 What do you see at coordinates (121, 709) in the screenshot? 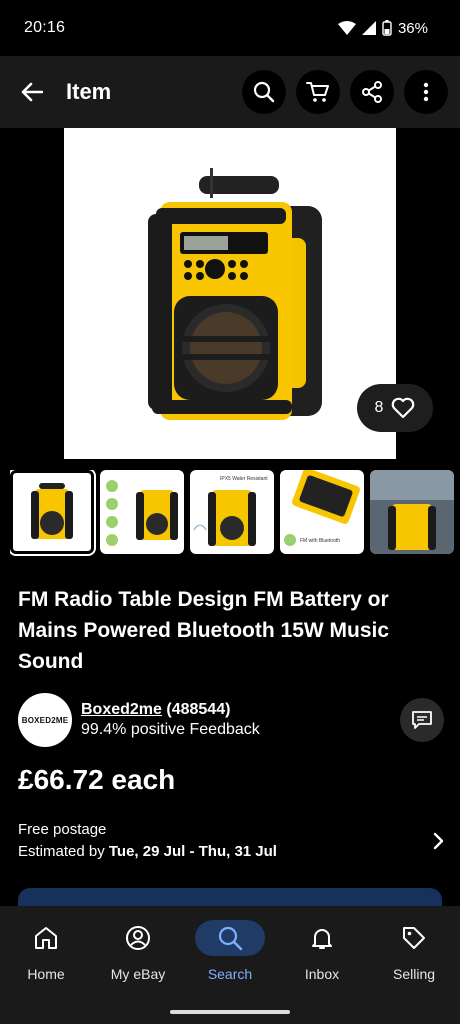
I see `seller-name-link: Boxed2me` at bounding box center [121, 709].